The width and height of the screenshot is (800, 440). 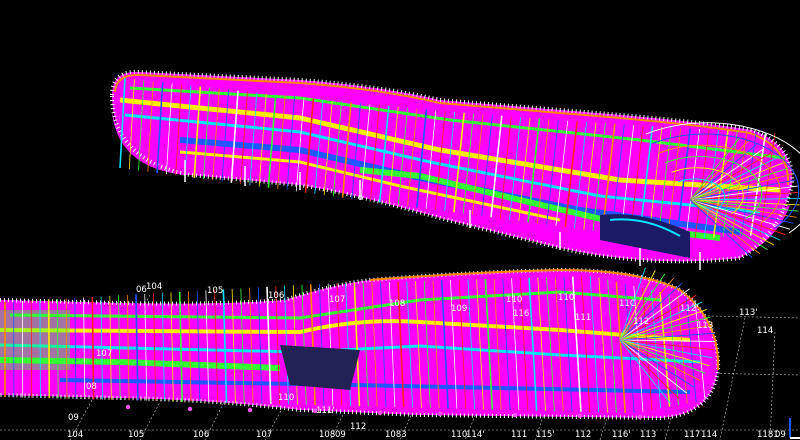 What do you see at coordinates (794, 428) in the screenshot?
I see `axis-triad-icon` at bounding box center [794, 428].